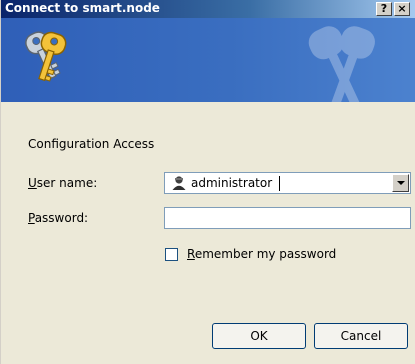  Describe the element at coordinates (231, 183) in the screenshot. I see `username-input: administrator` at that location.